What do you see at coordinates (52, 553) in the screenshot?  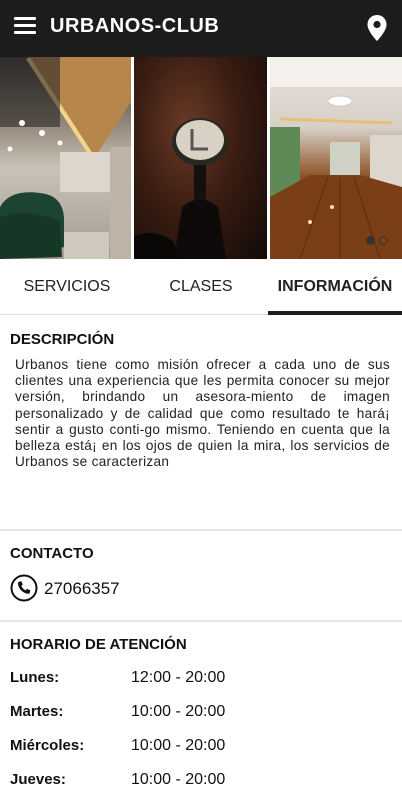 I see `contacto-title: CONTACTO` at bounding box center [52, 553].